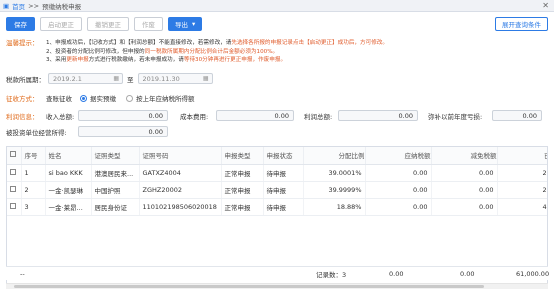 This screenshot has height=294, width=554. I want to click on header-tax: 应纳税额, so click(398, 156).